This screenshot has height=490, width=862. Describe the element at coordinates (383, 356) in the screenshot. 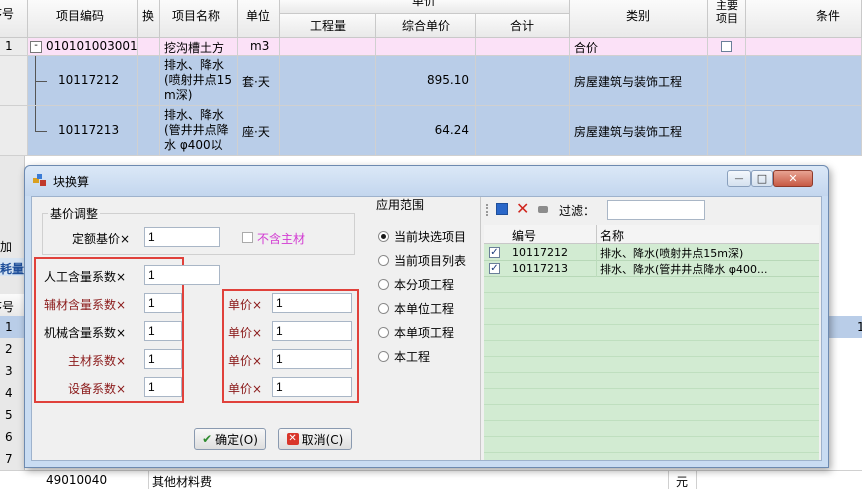

I see `scope-radio-whole-project` at that location.